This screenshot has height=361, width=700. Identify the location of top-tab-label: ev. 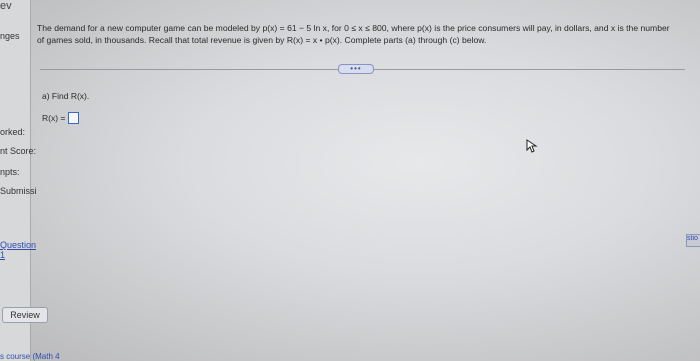
(6, 6).